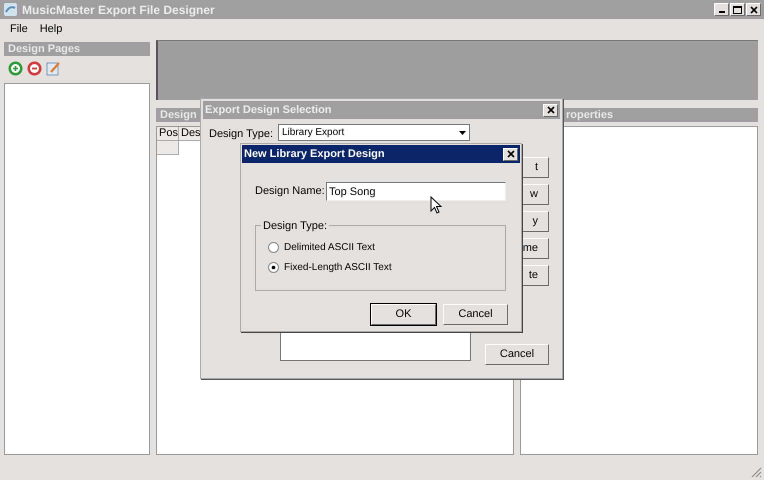  What do you see at coordinates (241, 134) in the screenshot?
I see `field-label: Design Type:` at bounding box center [241, 134].